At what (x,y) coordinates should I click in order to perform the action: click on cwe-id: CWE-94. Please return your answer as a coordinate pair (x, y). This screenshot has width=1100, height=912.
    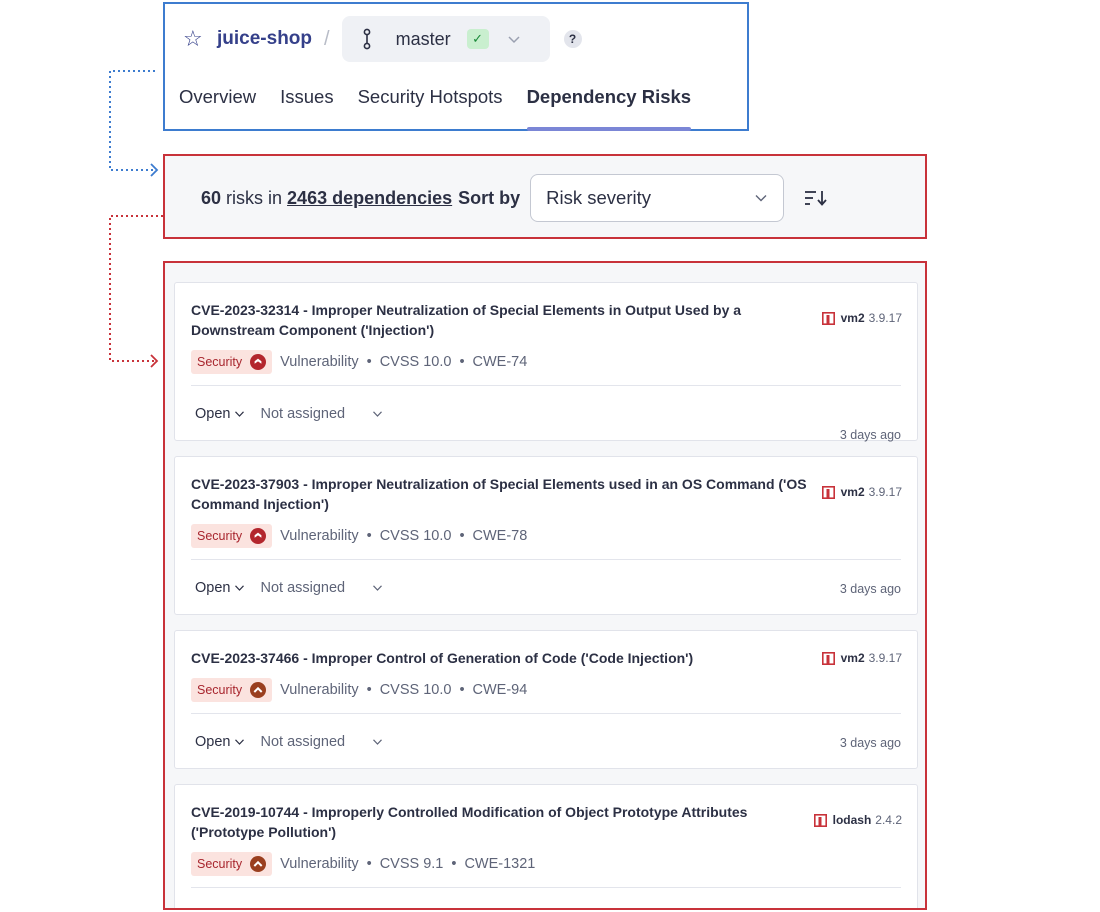
    Looking at the image, I should click on (500, 690).